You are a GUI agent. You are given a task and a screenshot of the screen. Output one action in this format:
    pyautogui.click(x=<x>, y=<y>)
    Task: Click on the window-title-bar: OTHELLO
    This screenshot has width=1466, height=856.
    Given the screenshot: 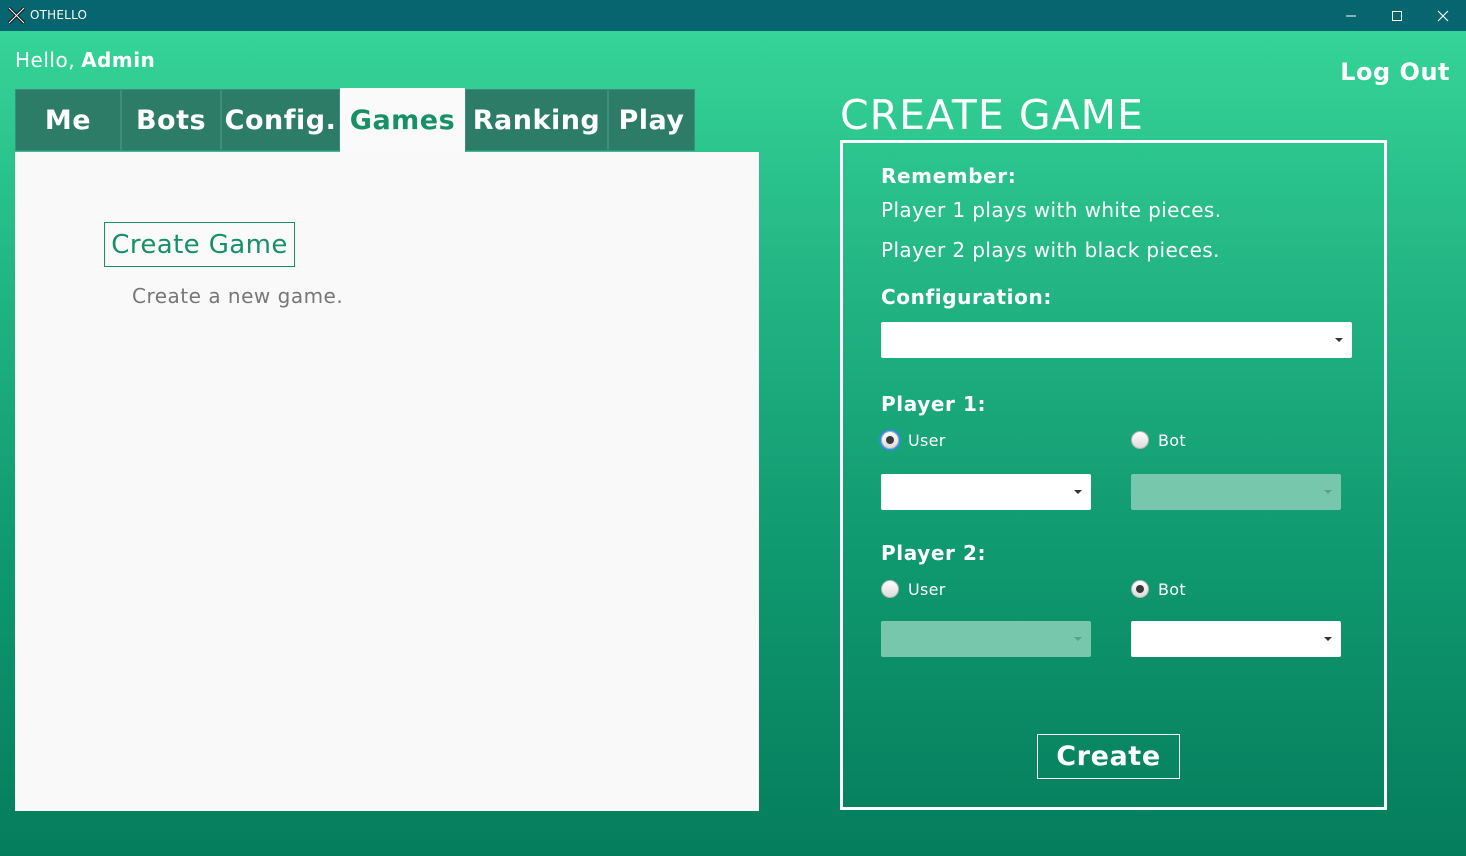 What is the action you would take?
    pyautogui.click(x=733, y=15)
    